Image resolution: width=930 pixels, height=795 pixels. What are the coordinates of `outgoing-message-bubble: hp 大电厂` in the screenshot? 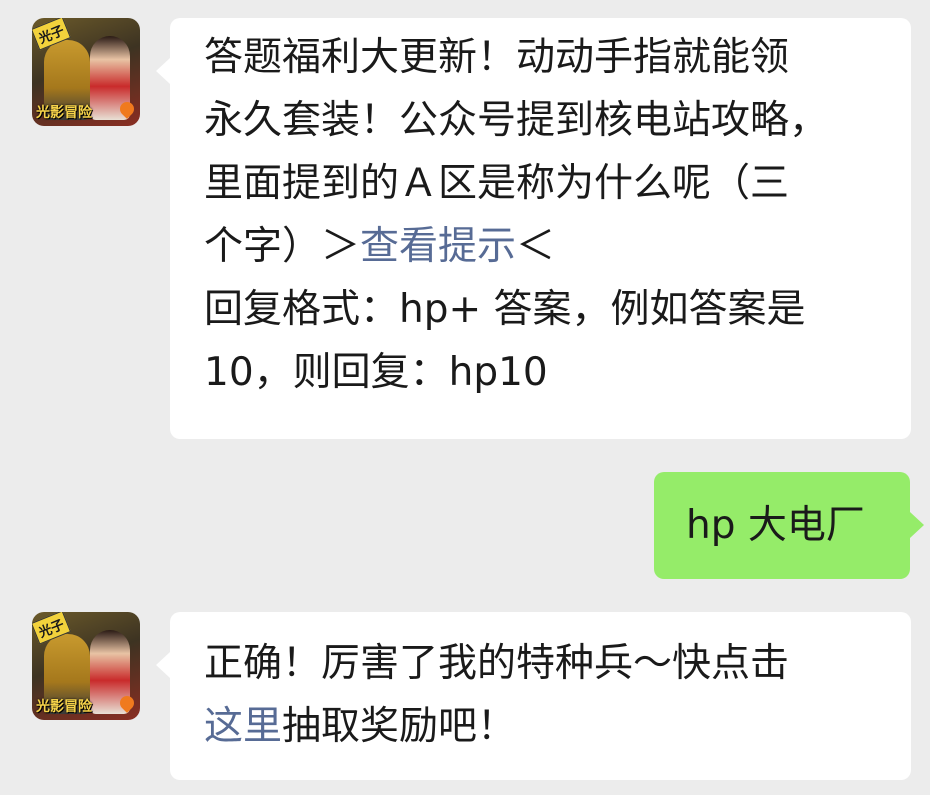 It's located at (789, 525).